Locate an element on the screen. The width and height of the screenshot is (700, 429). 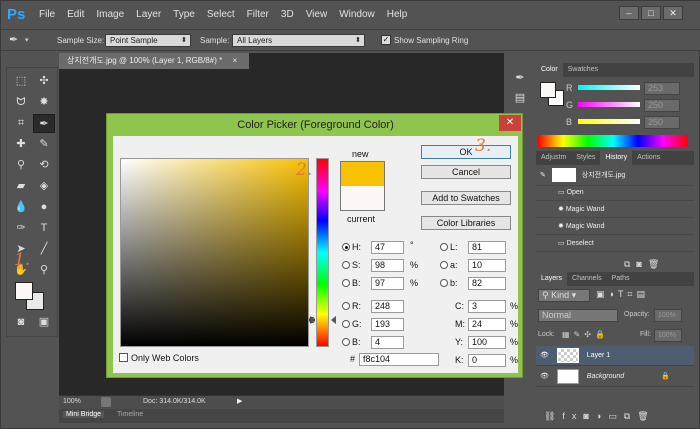
opacity-field: 100% is located at coordinates (668, 315).